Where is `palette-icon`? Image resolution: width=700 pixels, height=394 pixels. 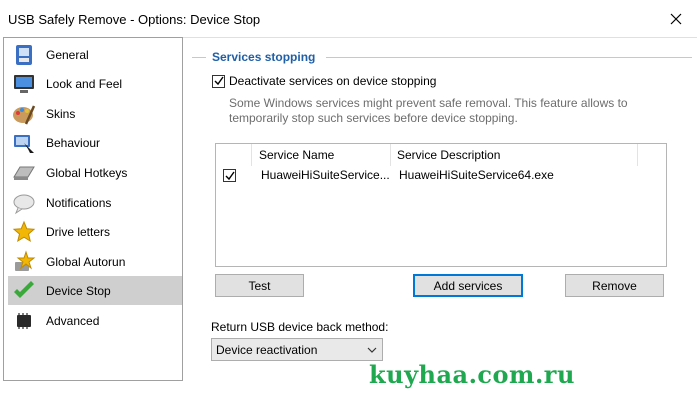 palette-icon is located at coordinates (24, 114).